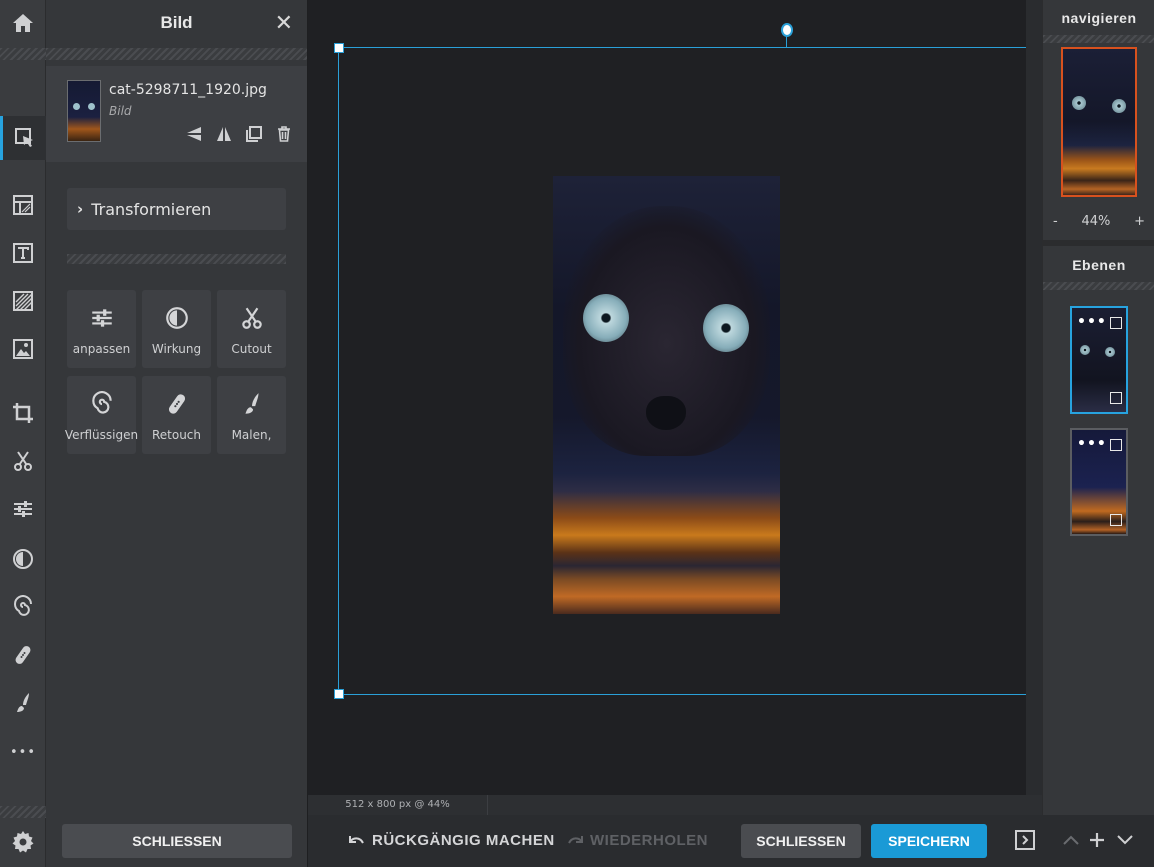 The image size is (1154, 867). What do you see at coordinates (23, 349) in the screenshot?
I see `image-tool-button` at bounding box center [23, 349].